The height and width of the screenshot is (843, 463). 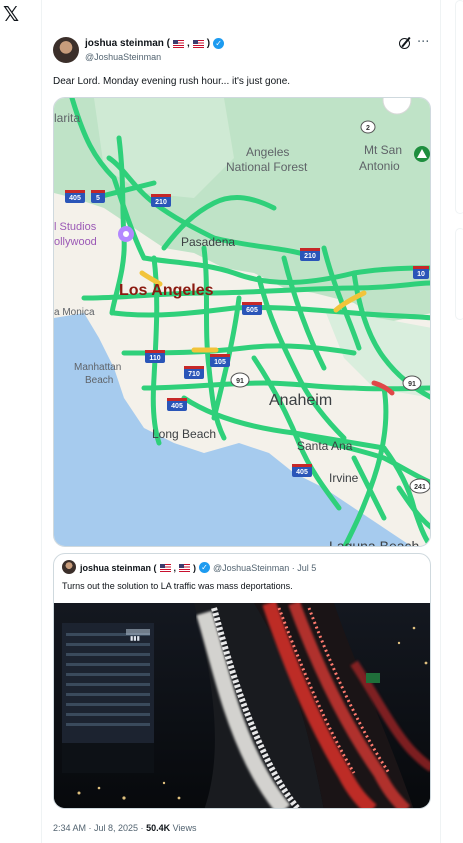 I want to click on shield-110: 110, so click(x=155, y=356).